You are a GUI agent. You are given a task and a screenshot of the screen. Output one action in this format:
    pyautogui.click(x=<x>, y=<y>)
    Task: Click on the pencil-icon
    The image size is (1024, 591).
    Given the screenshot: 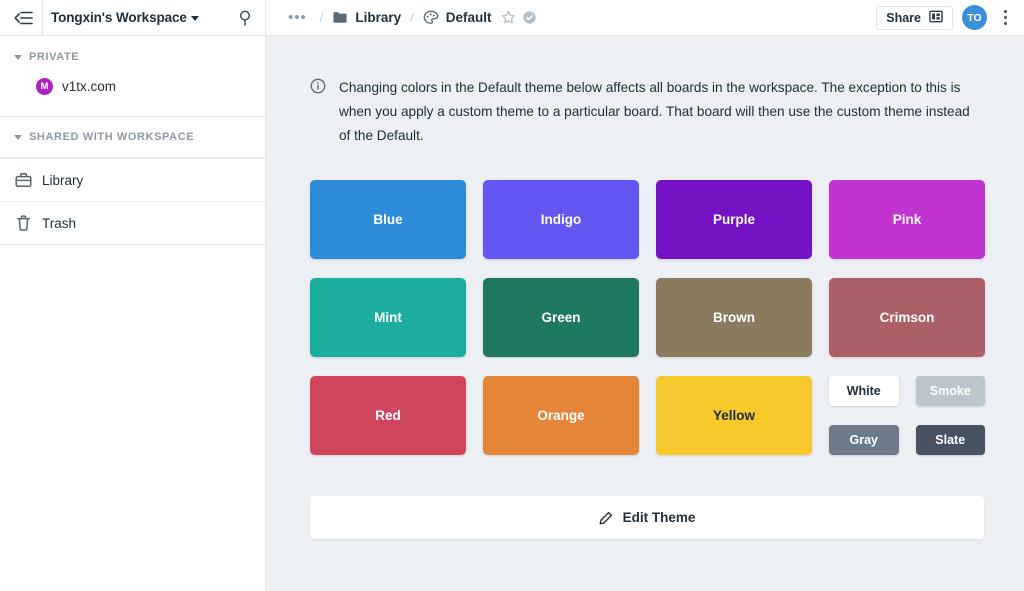 What is the action you would take?
    pyautogui.click(x=606, y=518)
    